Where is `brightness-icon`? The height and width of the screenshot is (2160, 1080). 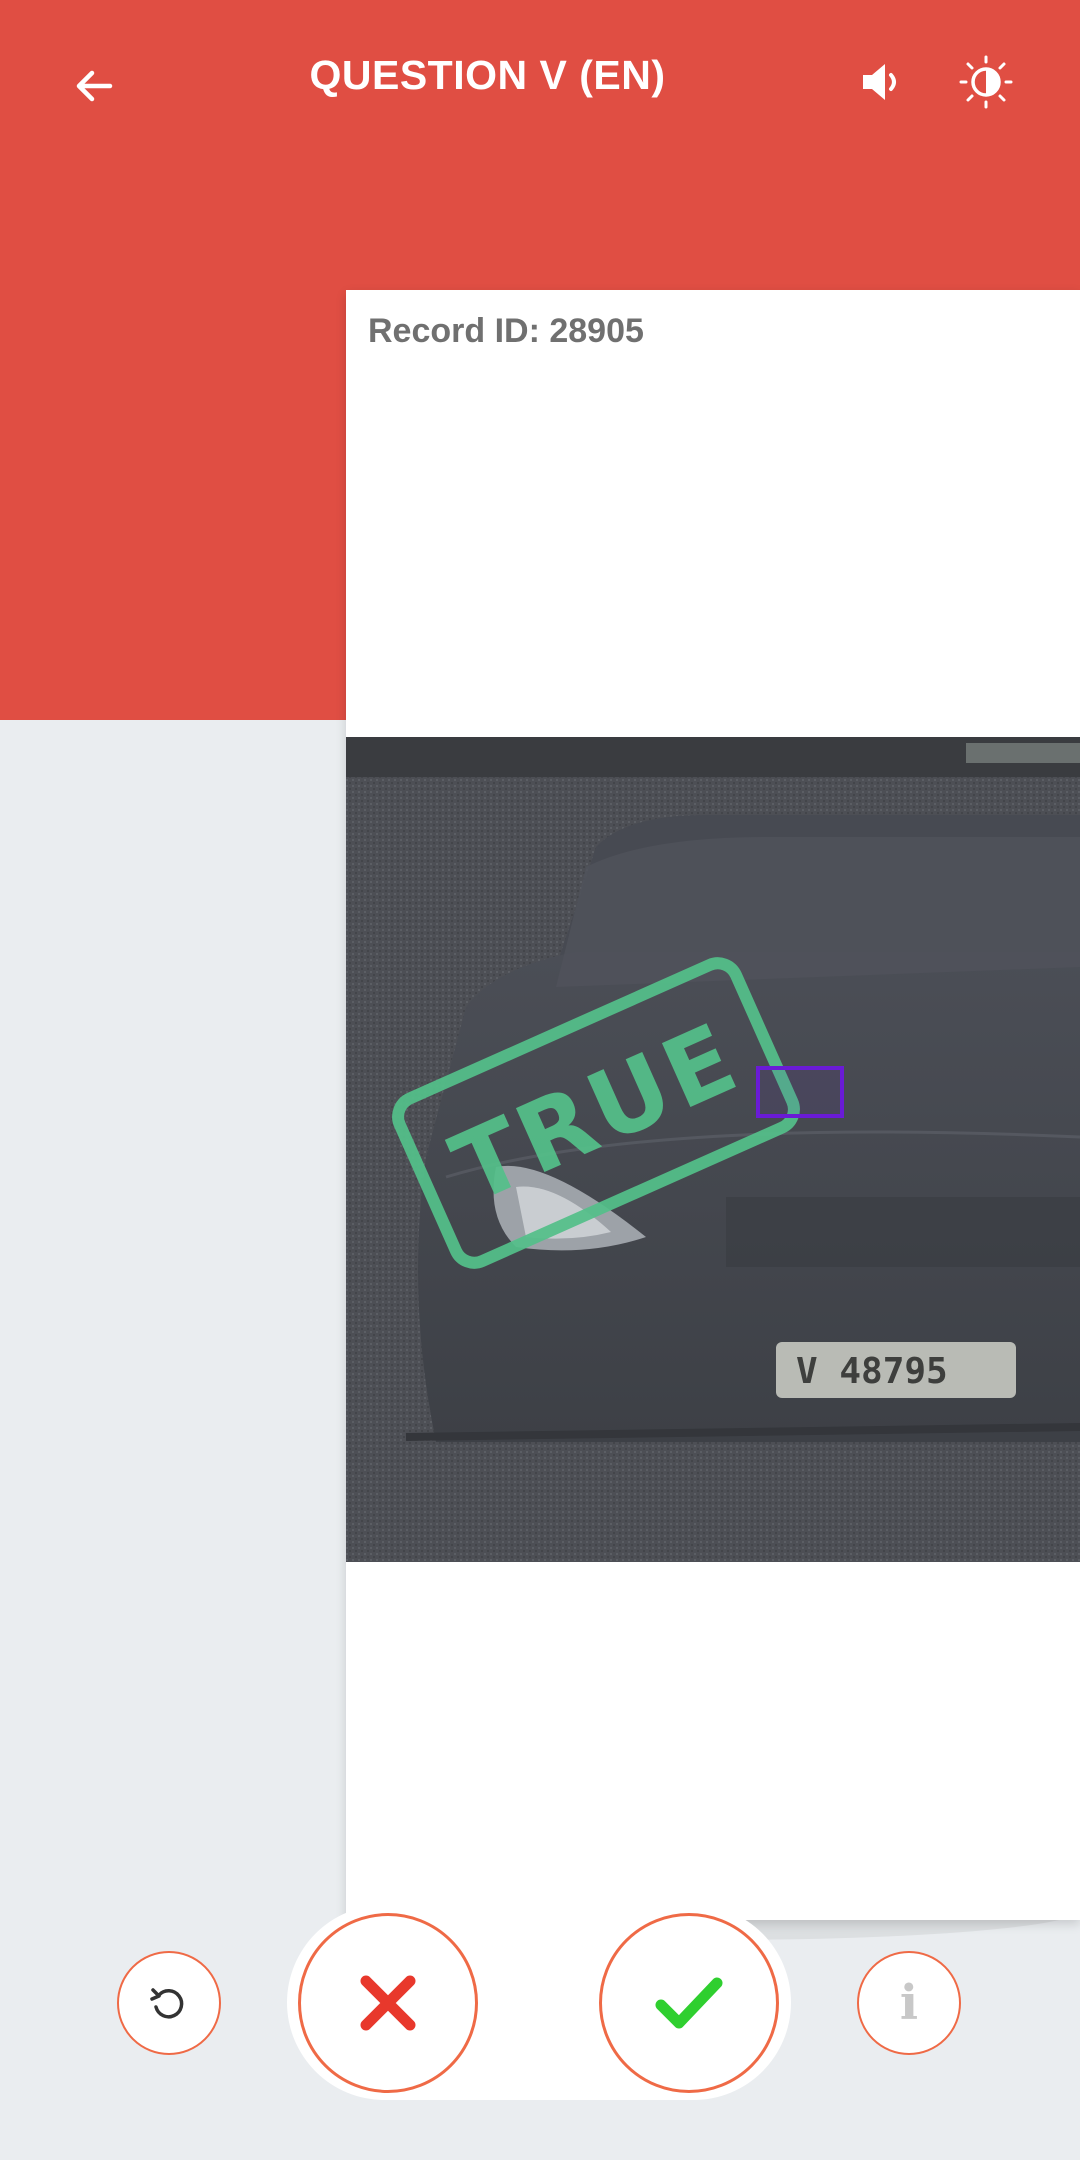 brightness-icon is located at coordinates (986, 82).